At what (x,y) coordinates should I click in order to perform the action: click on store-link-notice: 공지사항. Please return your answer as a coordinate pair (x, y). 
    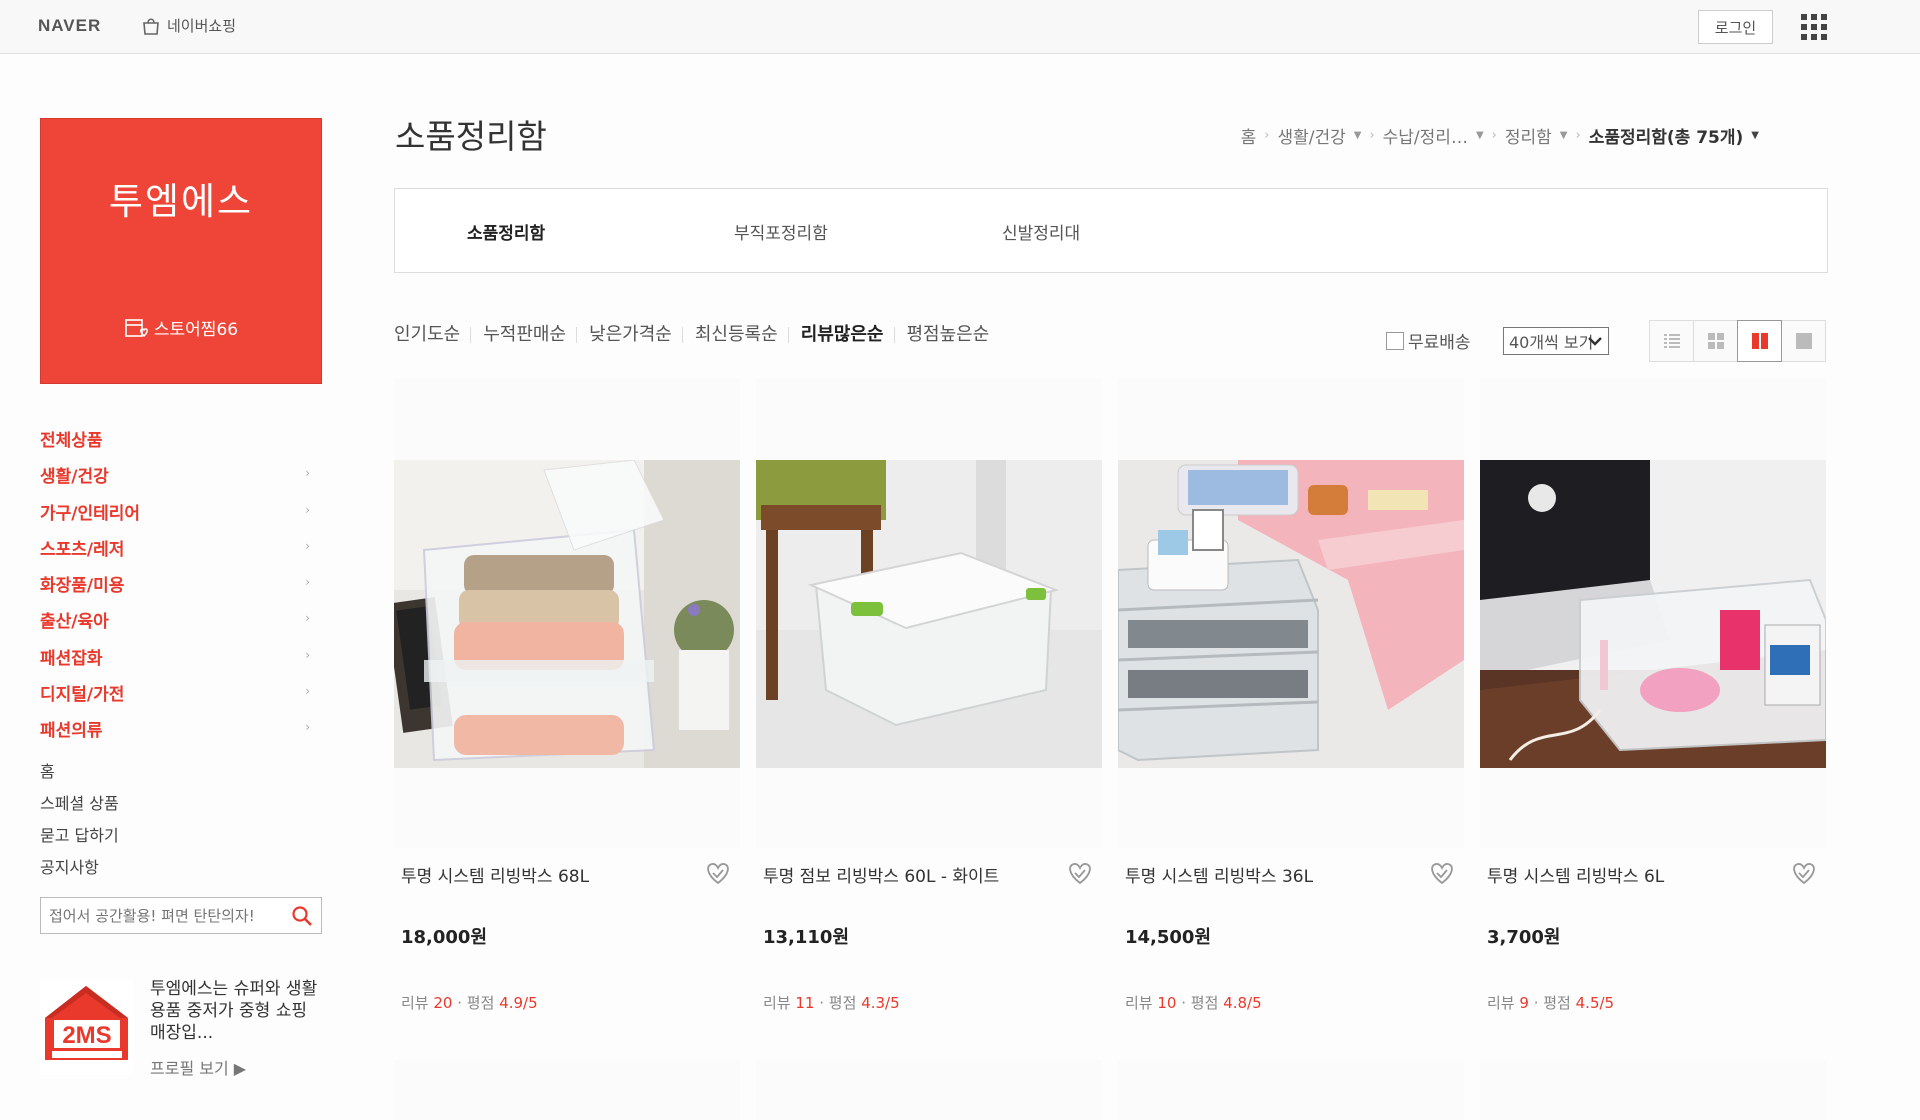
    Looking at the image, I should click on (79, 870).